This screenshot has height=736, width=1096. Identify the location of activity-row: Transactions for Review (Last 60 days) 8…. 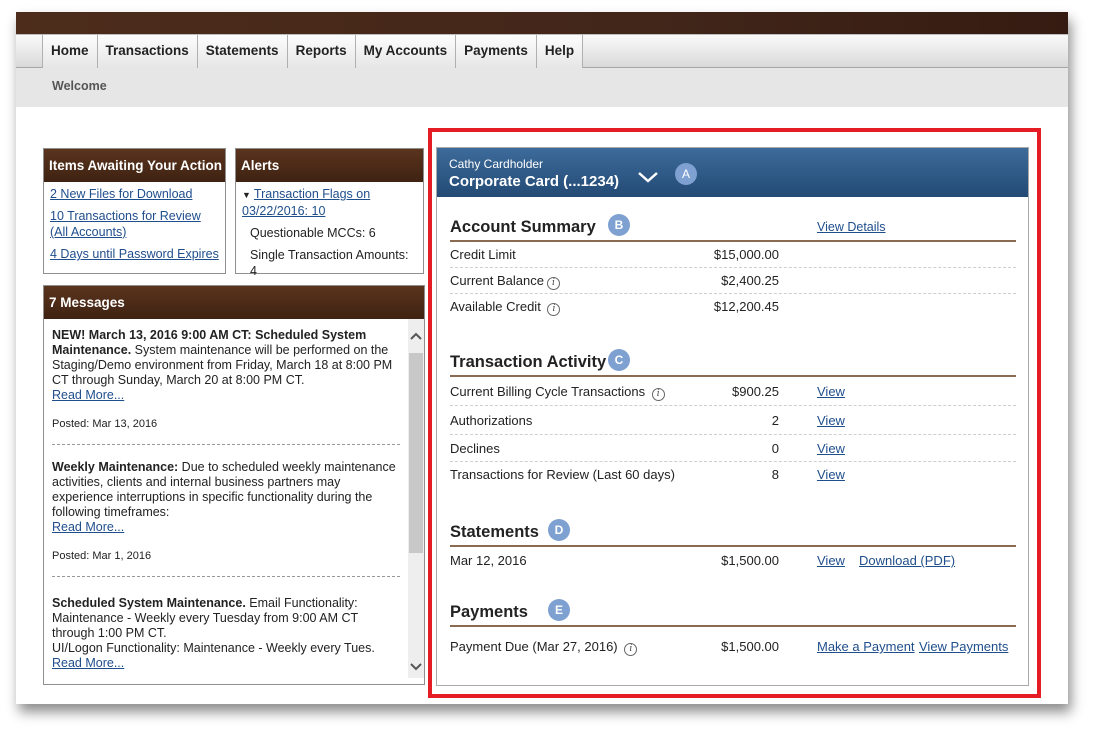
(733, 475).